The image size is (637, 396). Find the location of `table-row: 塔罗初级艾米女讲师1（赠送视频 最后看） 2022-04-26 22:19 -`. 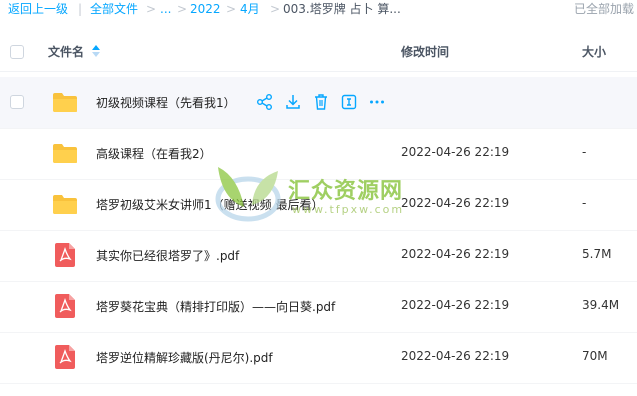

table-row: 塔罗初级艾米女讲师1（赠送视频 最后看） 2022-04-26 22:19 - is located at coordinates (318, 205).